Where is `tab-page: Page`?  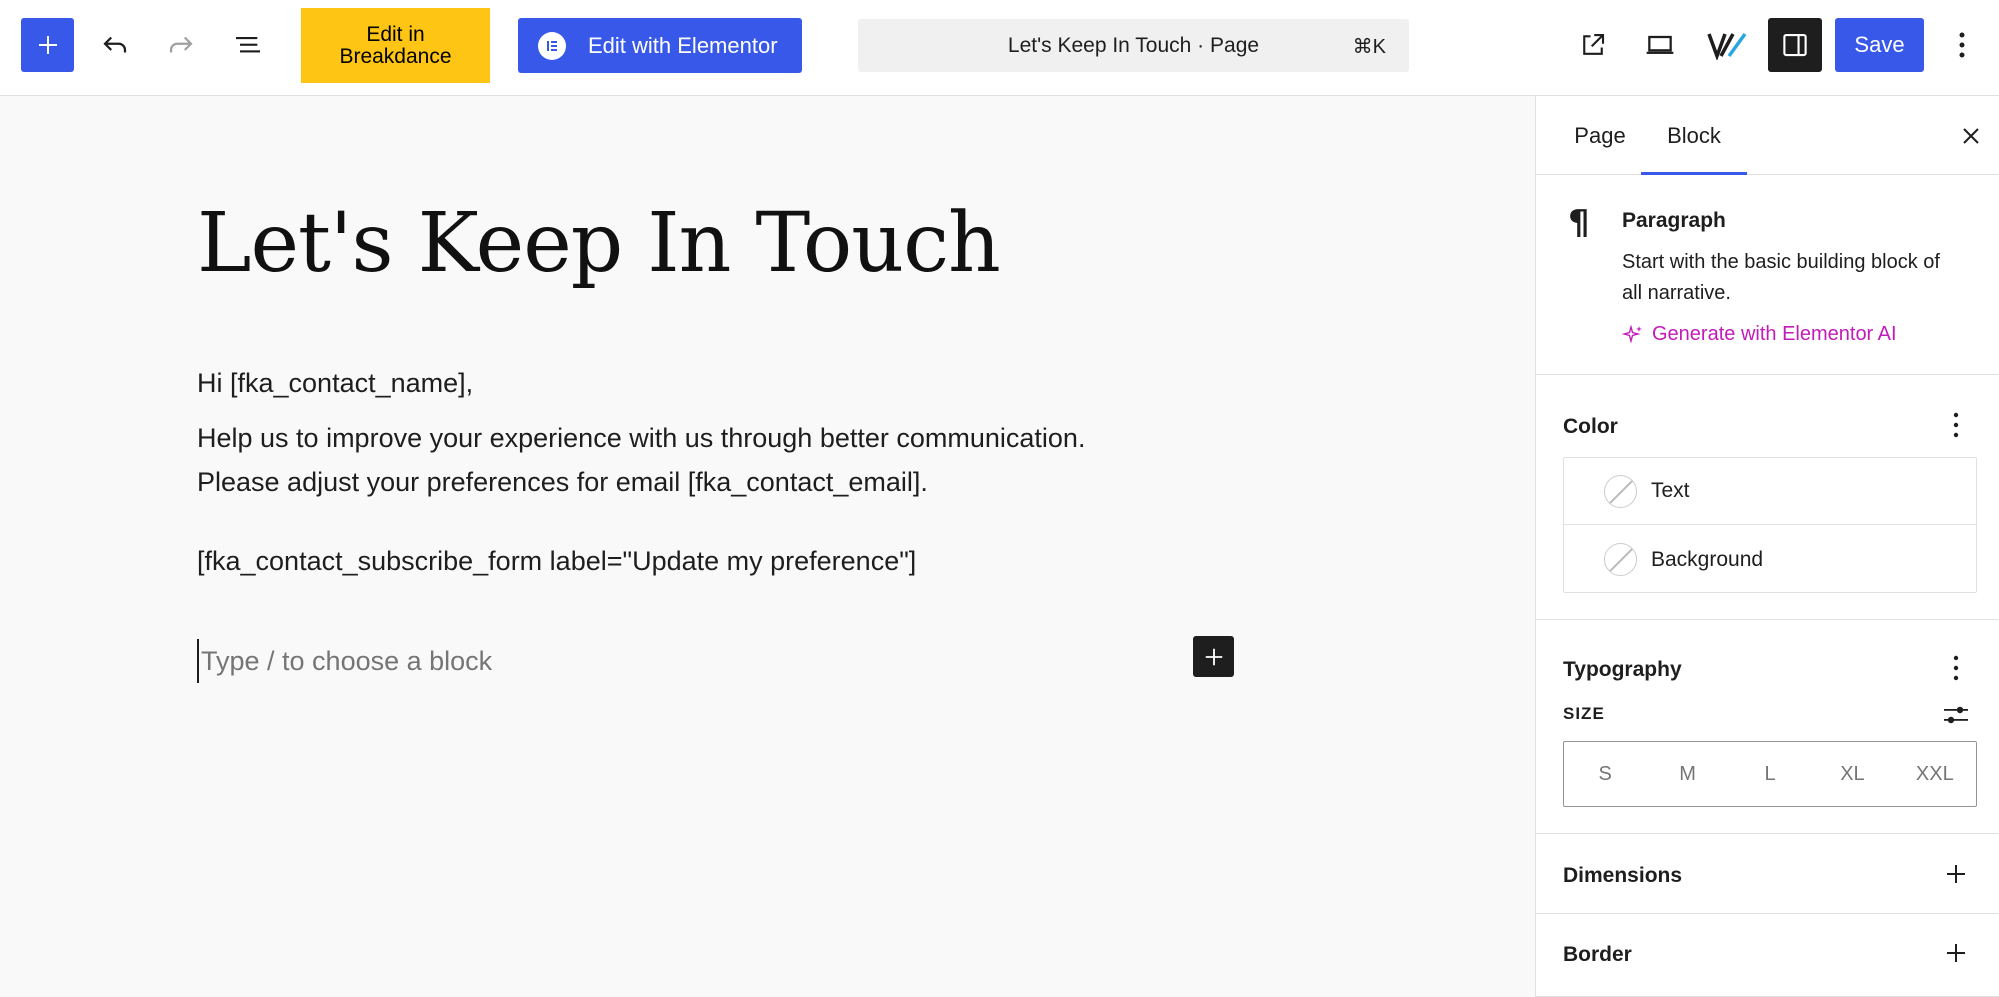 tab-page: Page is located at coordinates (1600, 135).